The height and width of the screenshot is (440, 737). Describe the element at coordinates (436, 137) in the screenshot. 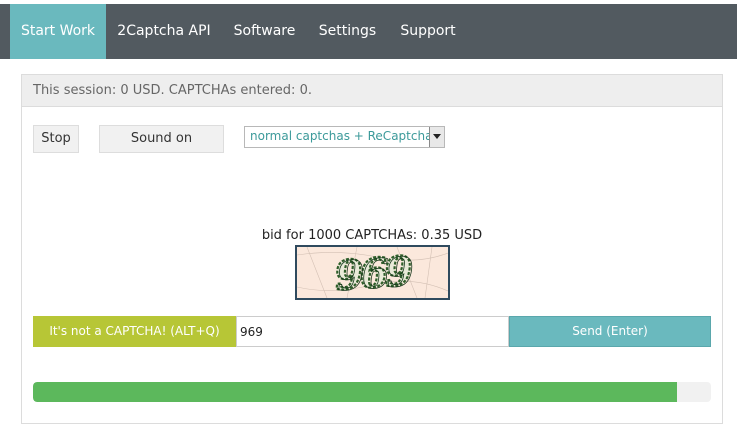

I see `chevron-down-icon` at that location.